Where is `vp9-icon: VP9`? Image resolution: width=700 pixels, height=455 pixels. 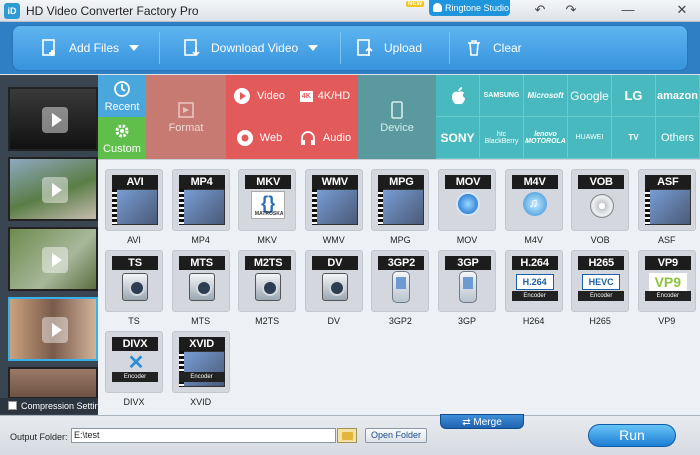
vp9-icon: VP9 is located at coordinates (667, 282).